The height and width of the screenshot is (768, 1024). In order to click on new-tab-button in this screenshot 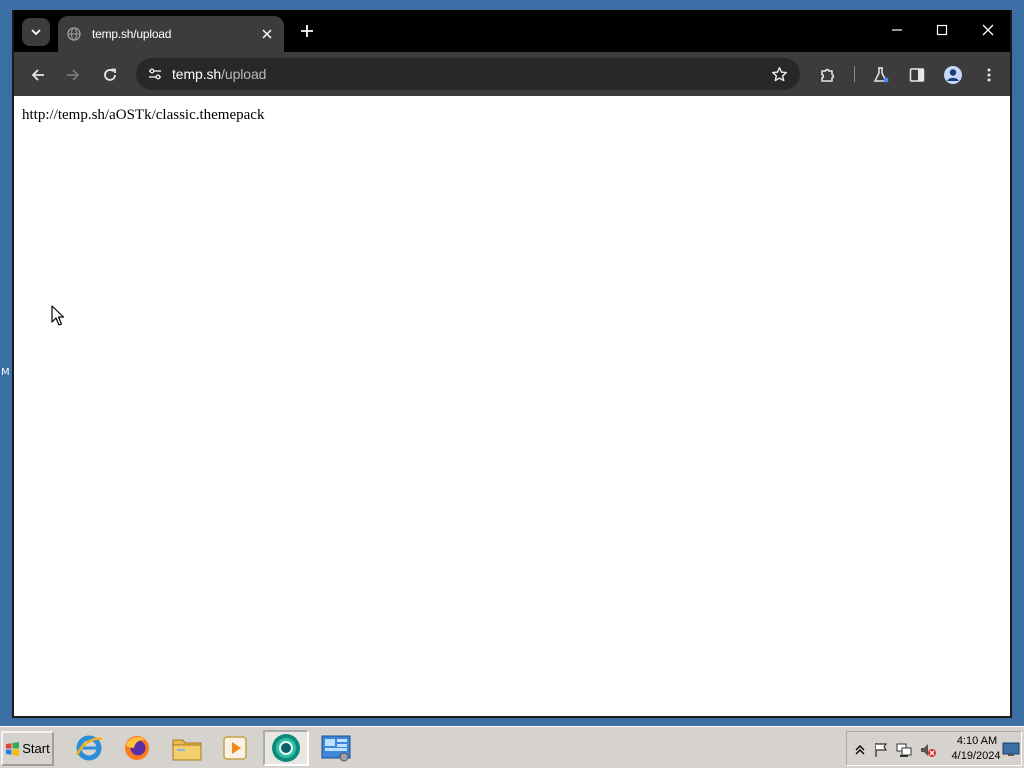, I will do `click(307, 31)`.